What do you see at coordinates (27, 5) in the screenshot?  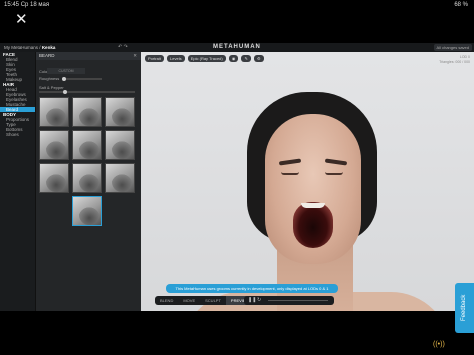 I see `status-time: 15:45 Ср 18 мая` at bounding box center [27, 5].